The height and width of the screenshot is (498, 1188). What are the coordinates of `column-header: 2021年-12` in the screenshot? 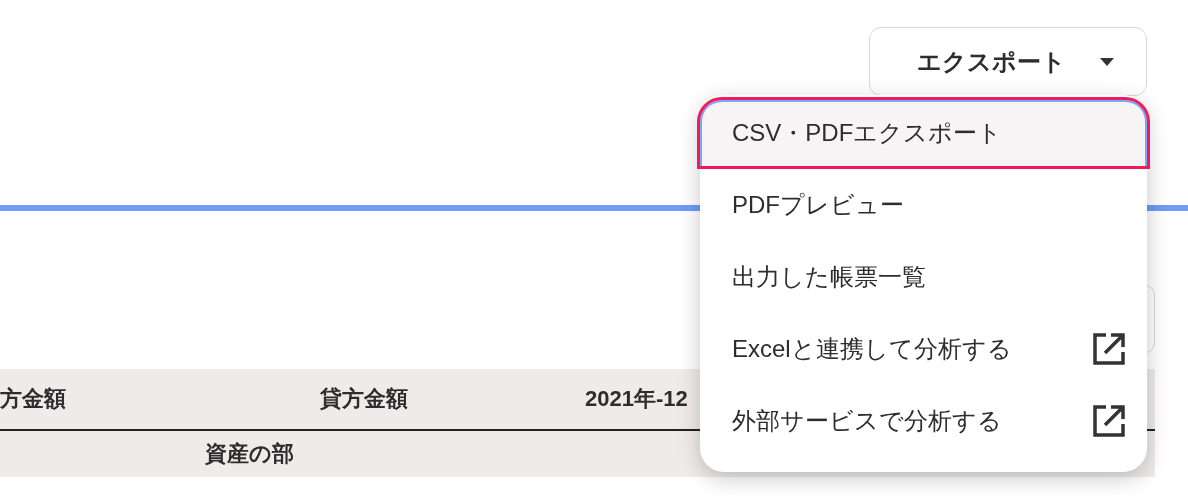 It's located at (637, 399).